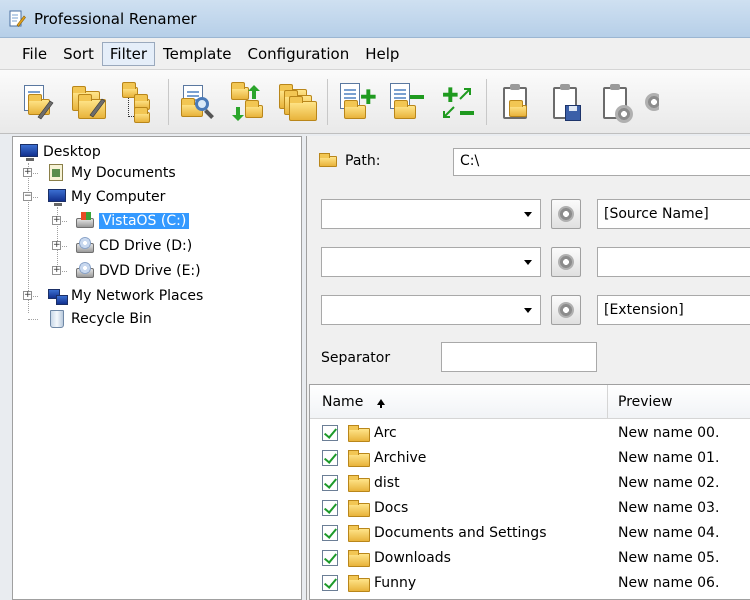 This screenshot has width=750, height=600. I want to click on add-rule-button: ✚, so click(456, 102).